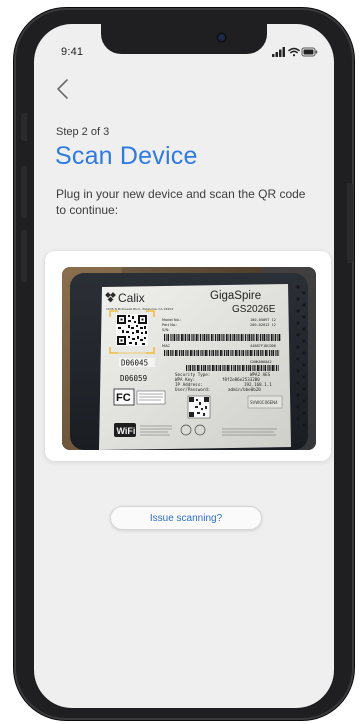 The height and width of the screenshot is (724, 359). Describe the element at coordinates (24, 127) in the screenshot. I see `mute-switch` at that location.